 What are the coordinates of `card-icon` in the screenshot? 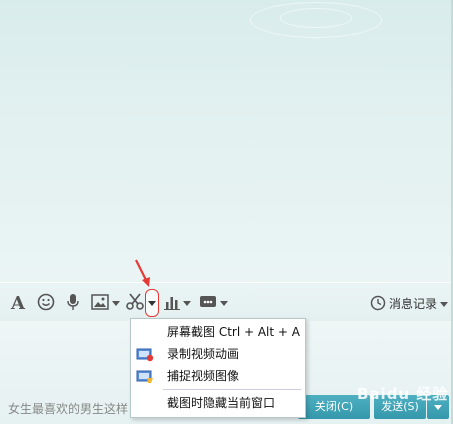 It's located at (208, 302).